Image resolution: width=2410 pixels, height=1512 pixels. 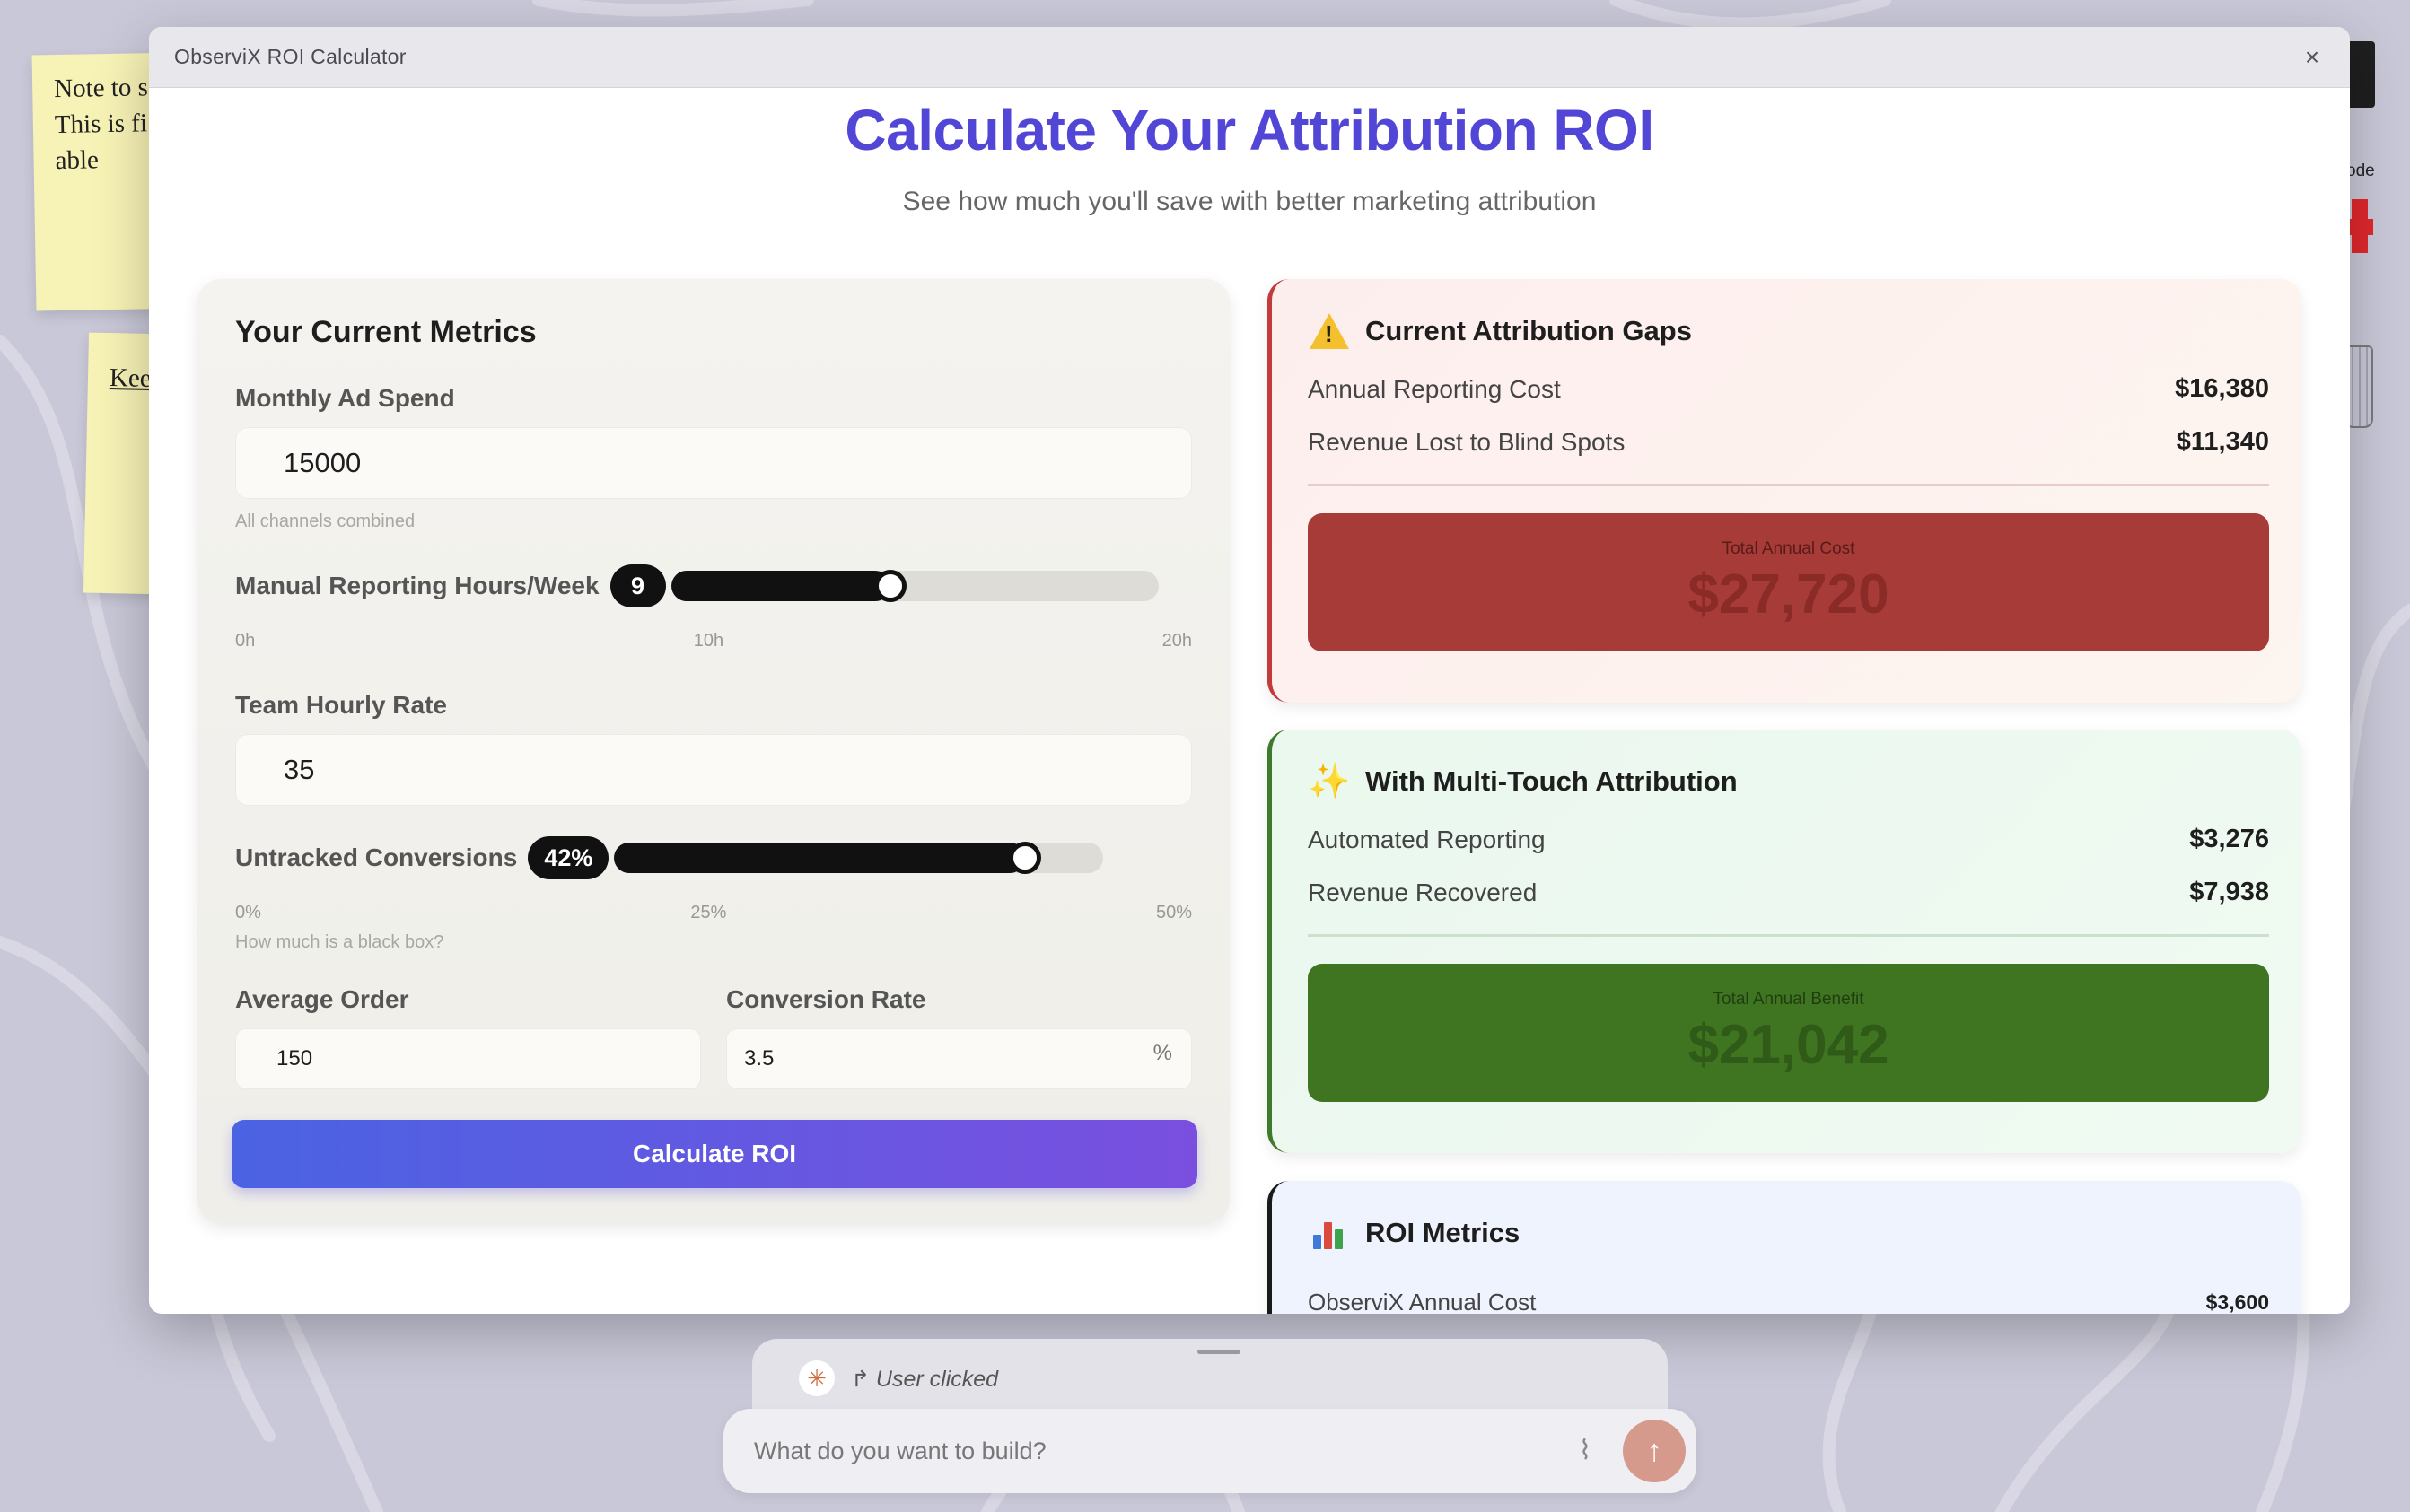 I want to click on tick-label: 20h, so click(x=1176, y=641).